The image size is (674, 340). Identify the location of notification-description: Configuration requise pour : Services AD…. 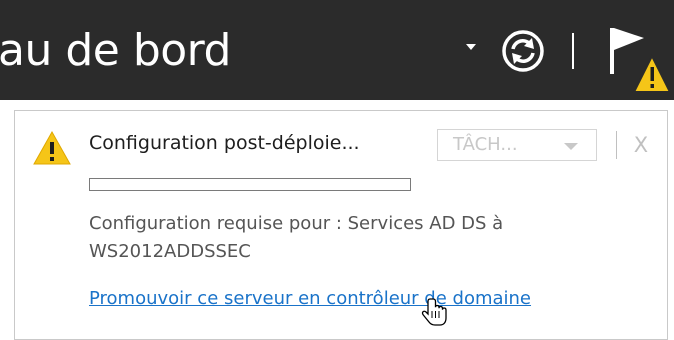
(296, 237).